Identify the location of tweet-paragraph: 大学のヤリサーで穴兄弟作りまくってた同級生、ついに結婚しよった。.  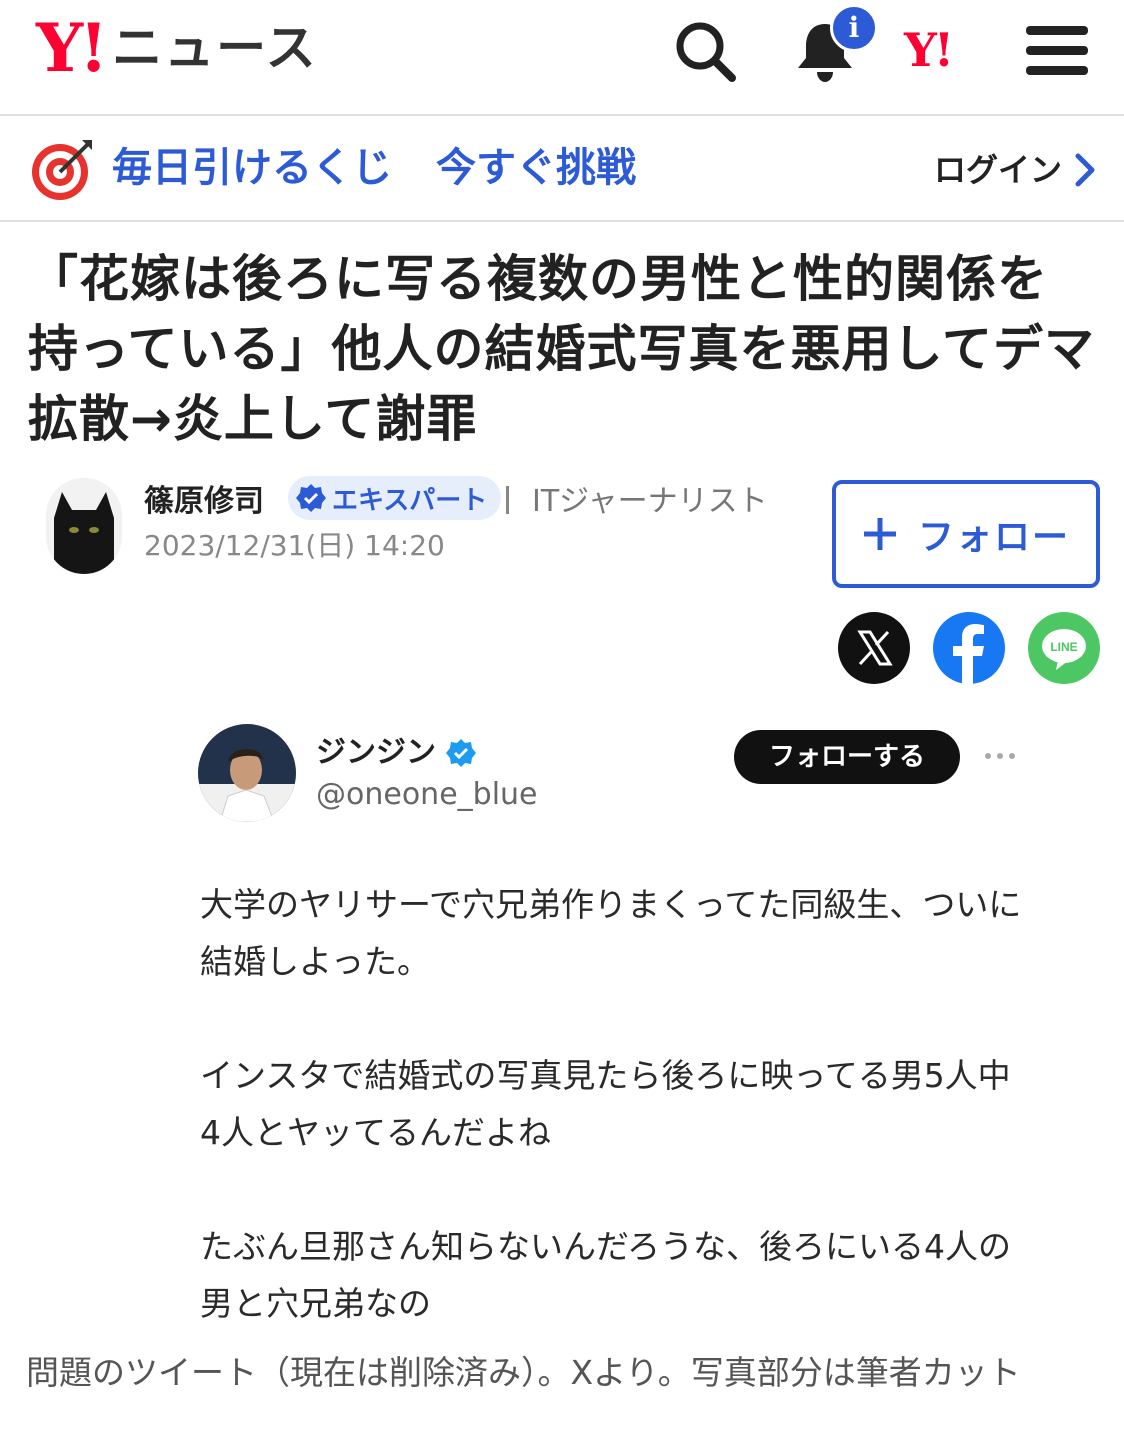
(611, 933).